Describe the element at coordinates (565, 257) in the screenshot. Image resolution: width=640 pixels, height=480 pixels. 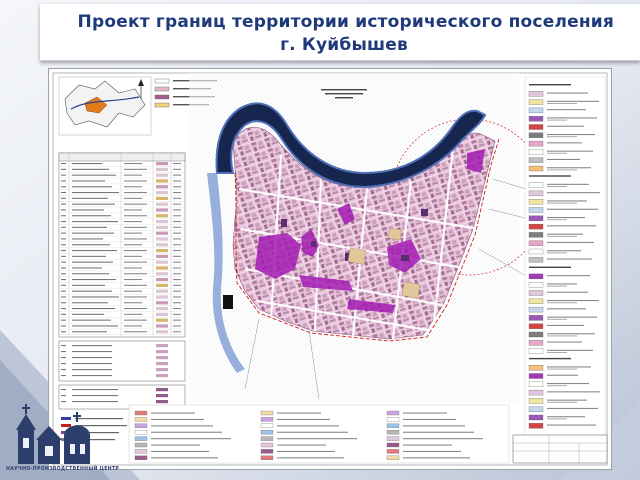
I see `right-legend-panel` at that location.